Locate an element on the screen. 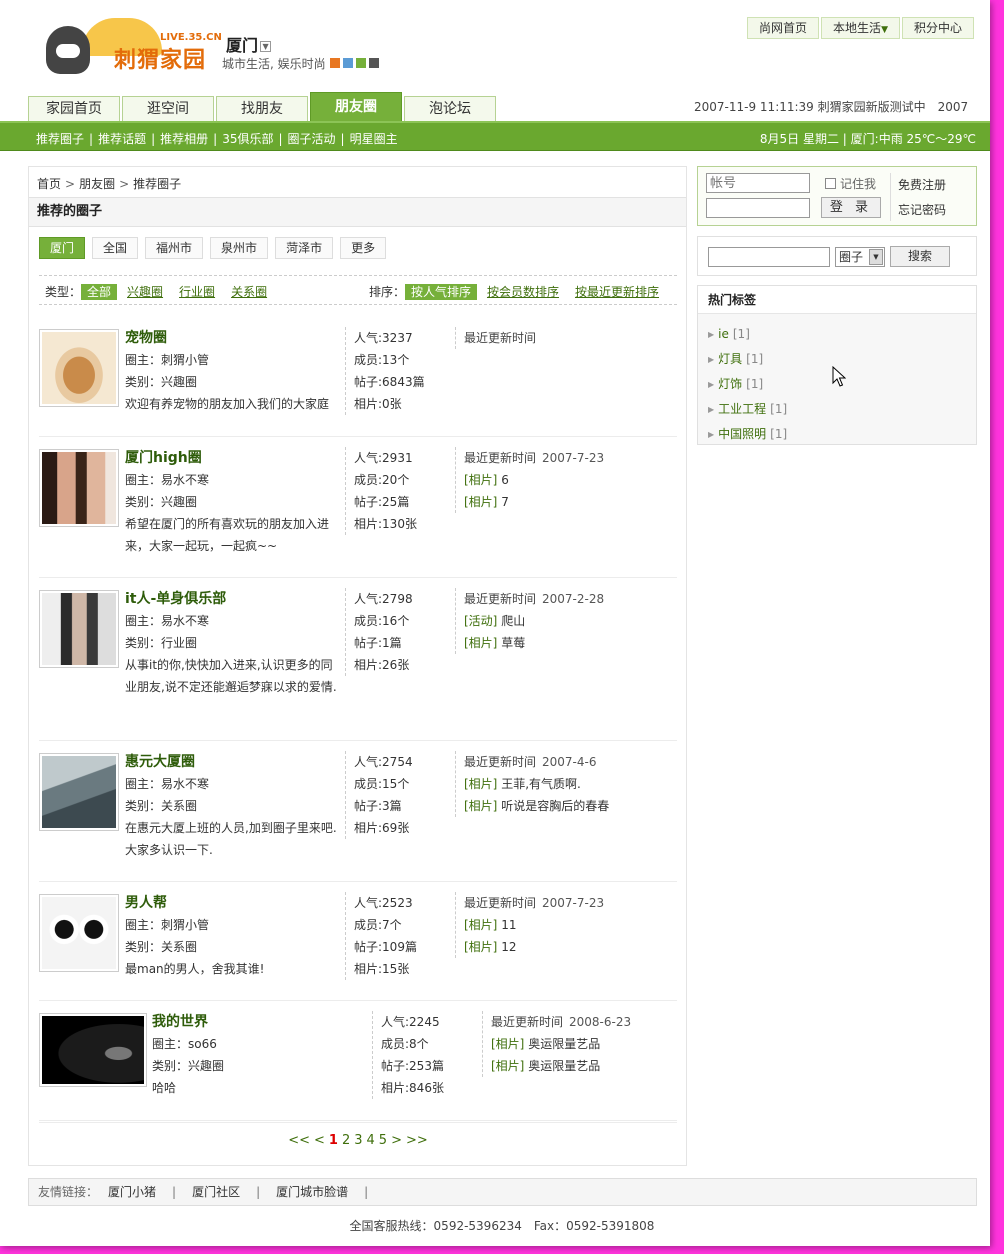  recent-update-link: 6 is located at coordinates (505, 480).